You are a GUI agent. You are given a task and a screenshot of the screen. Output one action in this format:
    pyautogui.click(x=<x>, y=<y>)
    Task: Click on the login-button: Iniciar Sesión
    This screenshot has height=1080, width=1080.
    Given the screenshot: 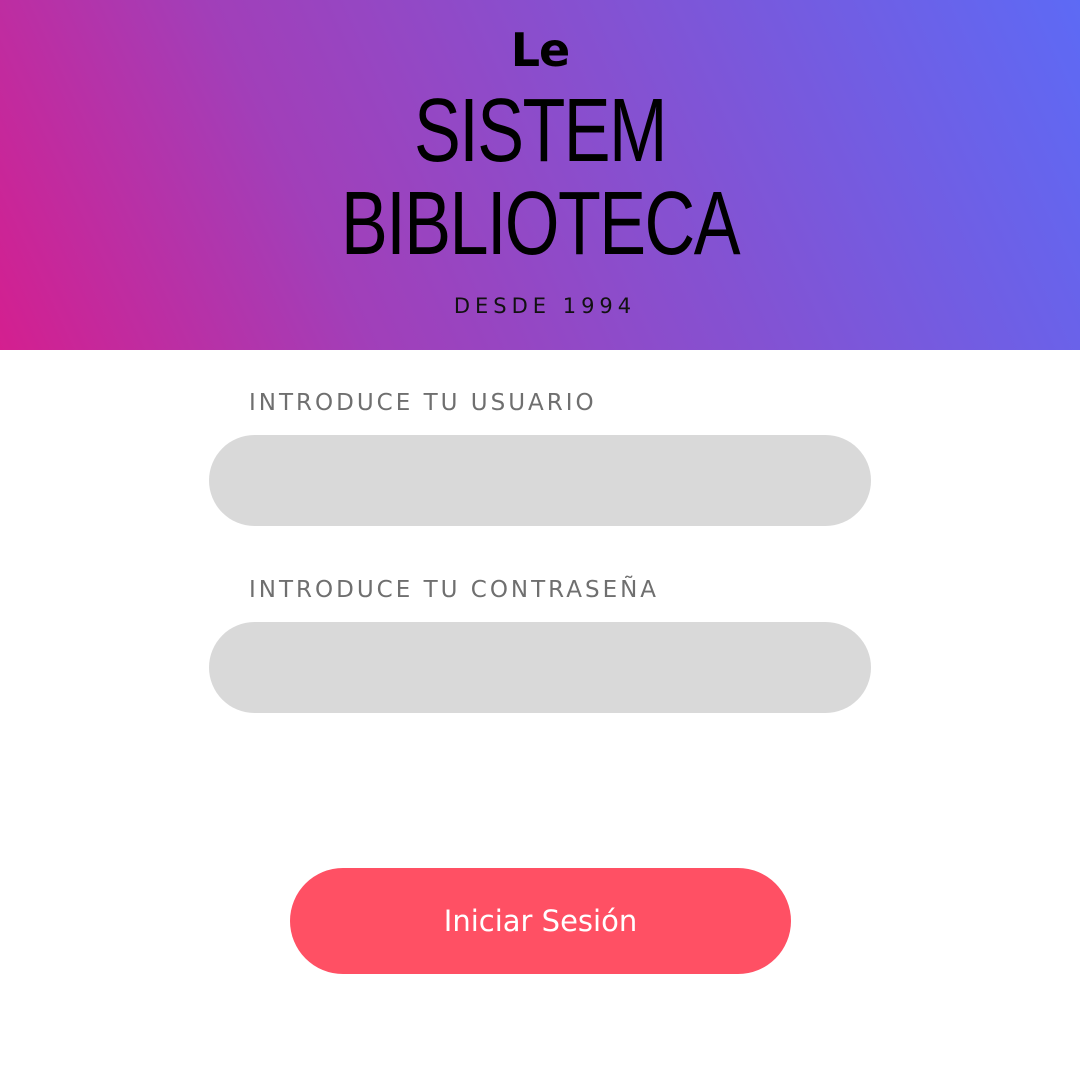 What is the action you would take?
    pyautogui.click(x=540, y=921)
    